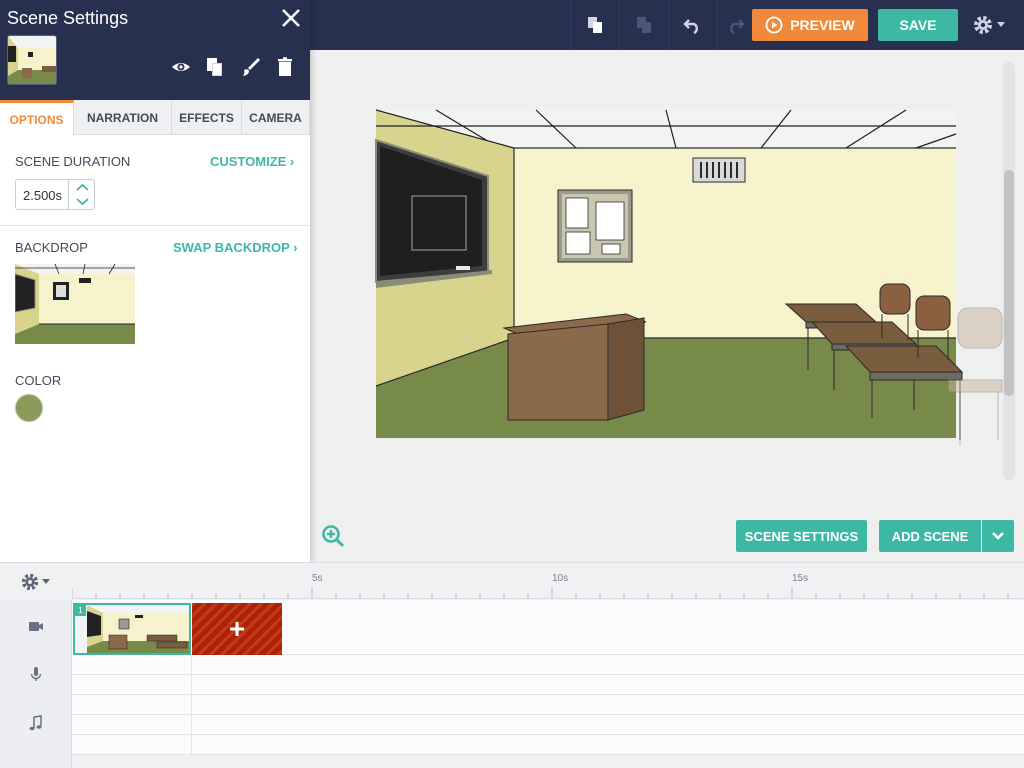  Describe the element at coordinates (317, 578) in the screenshot. I see `timeline-mark-5s: 5s` at that location.